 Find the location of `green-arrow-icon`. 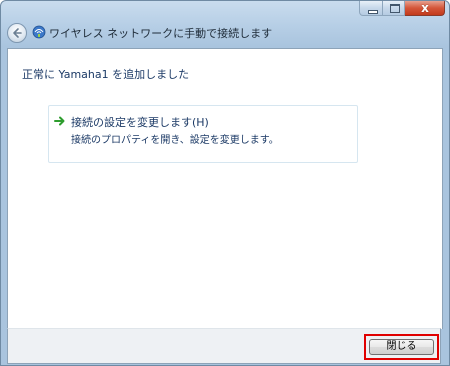

green-arrow-icon is located at coordinates (59, 121).